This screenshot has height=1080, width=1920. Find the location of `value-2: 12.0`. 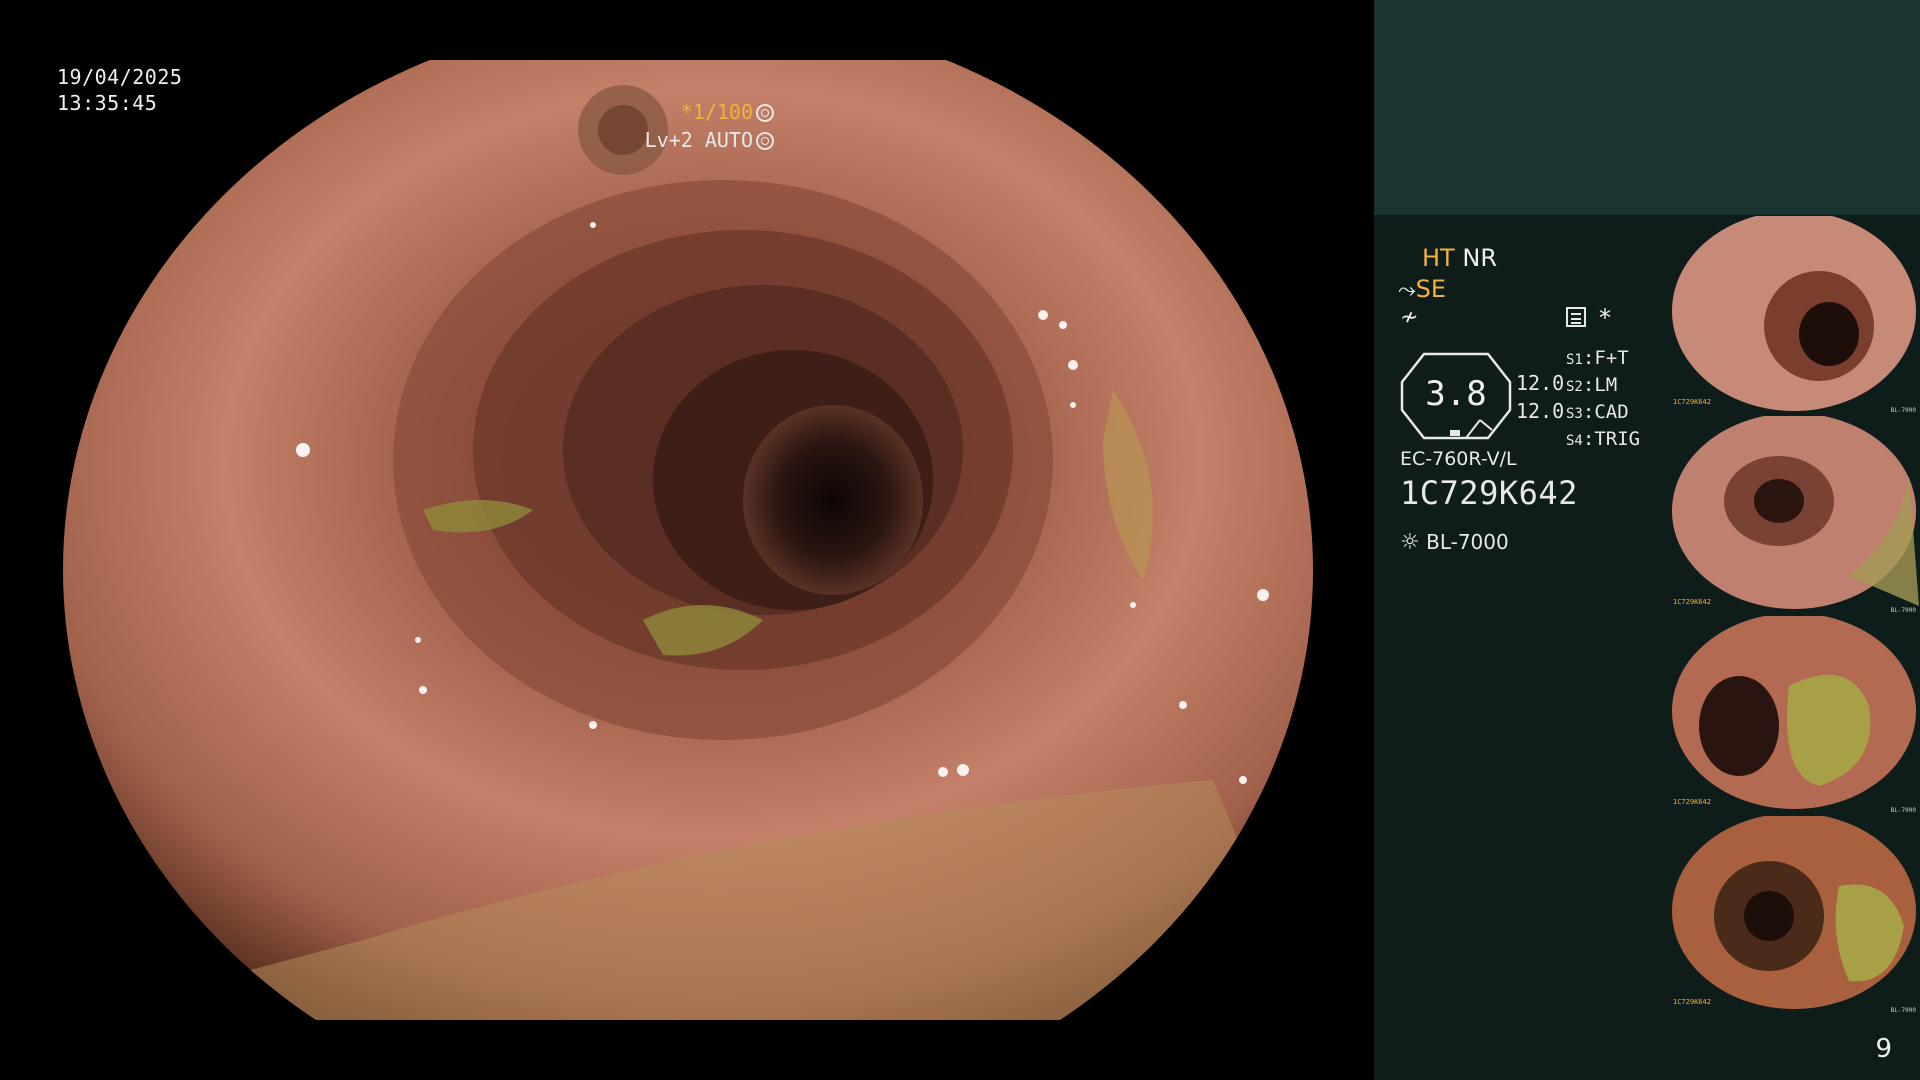

value-2: 12.0 is located at coordinates (1540, 411).